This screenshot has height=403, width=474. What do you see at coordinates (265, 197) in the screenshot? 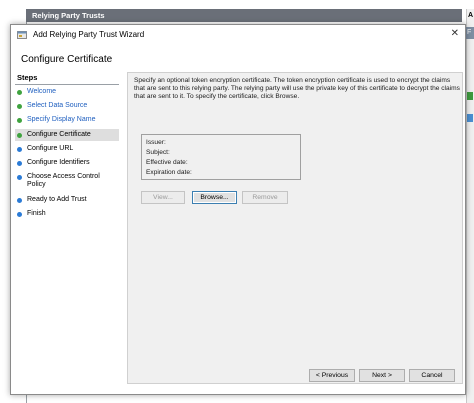
I see `remove-button: Remove` at bounding box center [265, 197].